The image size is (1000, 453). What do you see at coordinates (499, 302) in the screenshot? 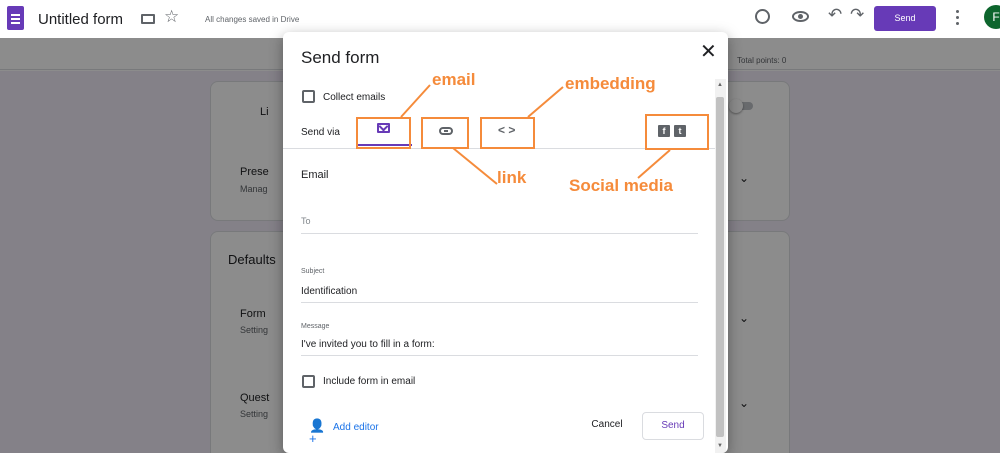
I see `subject-underline` at bounding box center [499, 302].